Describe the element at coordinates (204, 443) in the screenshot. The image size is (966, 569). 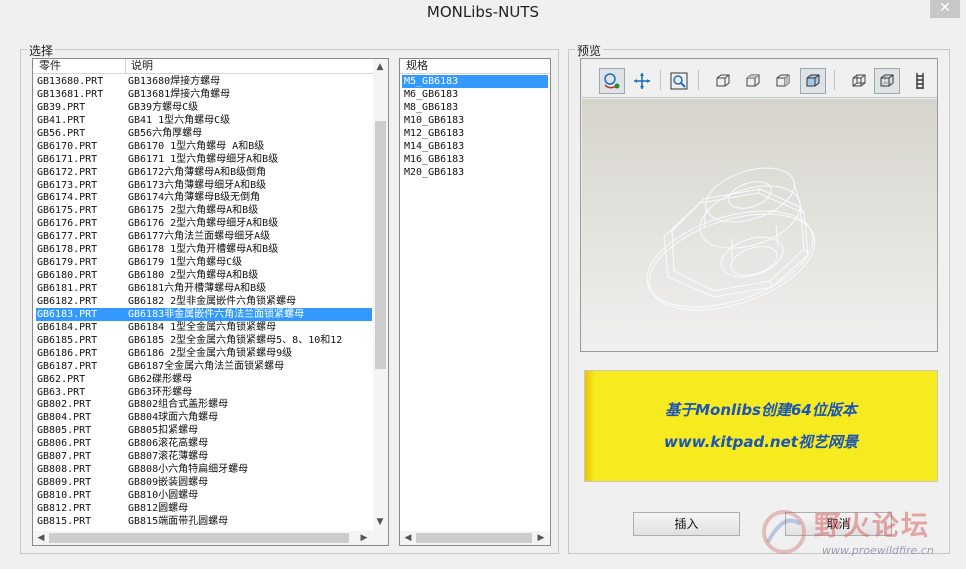
I see `list-item: GB806.PRT GB806滚花高螺母` at that location.